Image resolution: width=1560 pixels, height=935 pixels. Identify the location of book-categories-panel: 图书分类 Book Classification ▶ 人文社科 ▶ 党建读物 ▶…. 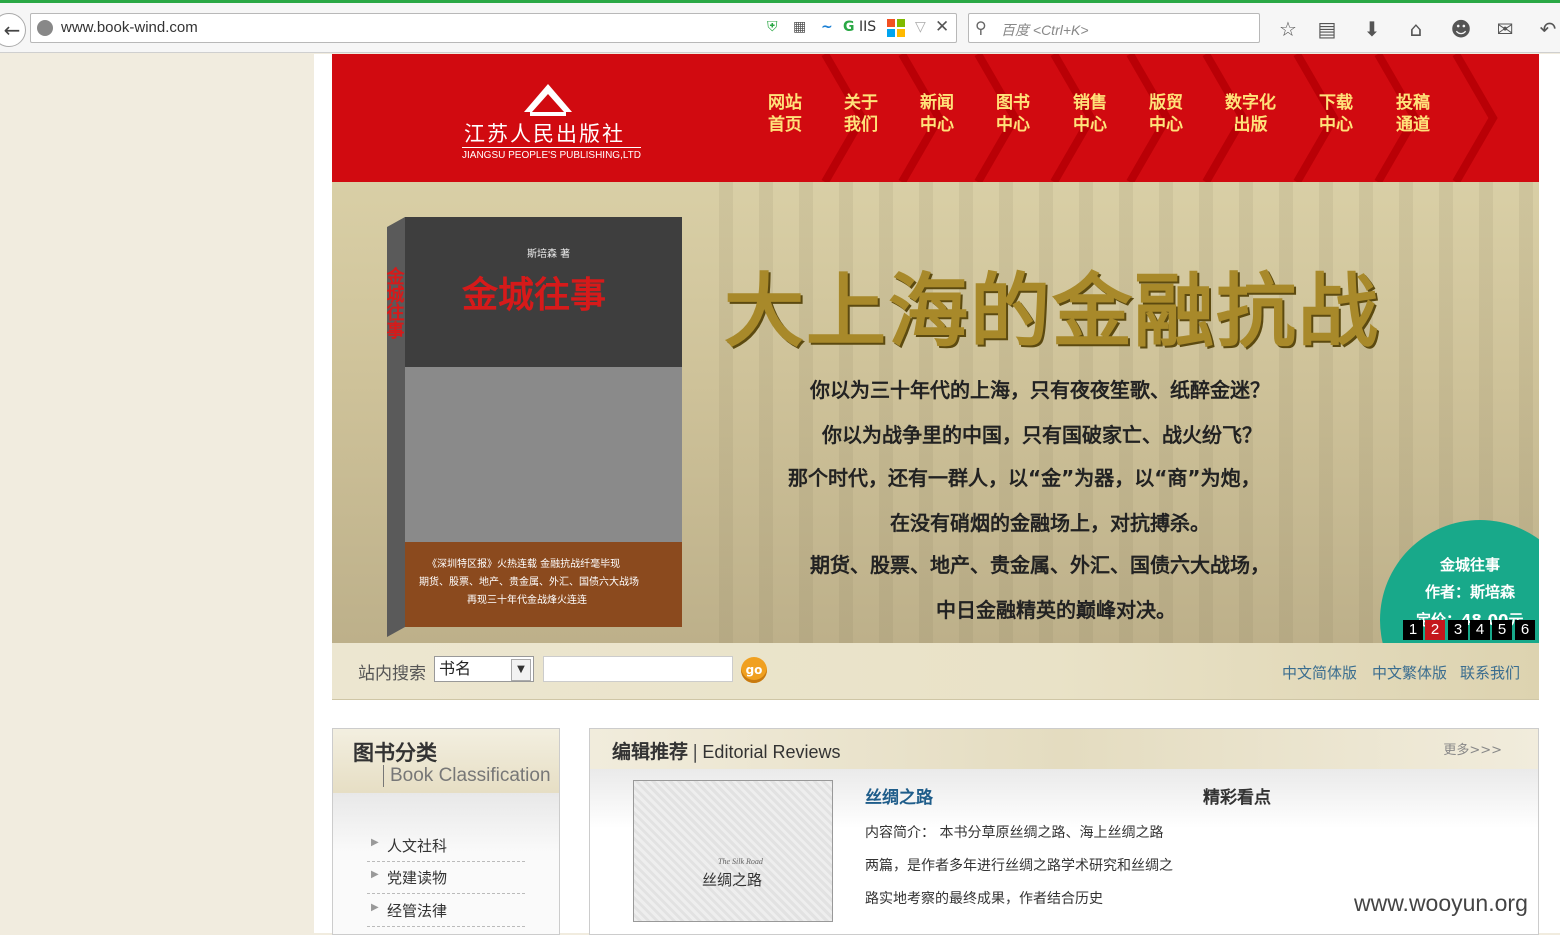
(446, 831).